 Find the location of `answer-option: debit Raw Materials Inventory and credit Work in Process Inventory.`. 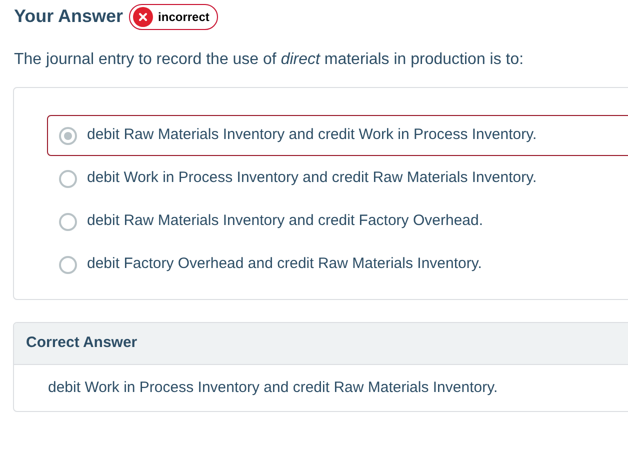

answer-option: debit Raw Materials Inventory and credit Work in Process Inventory. is located at coordinates (337, 135).